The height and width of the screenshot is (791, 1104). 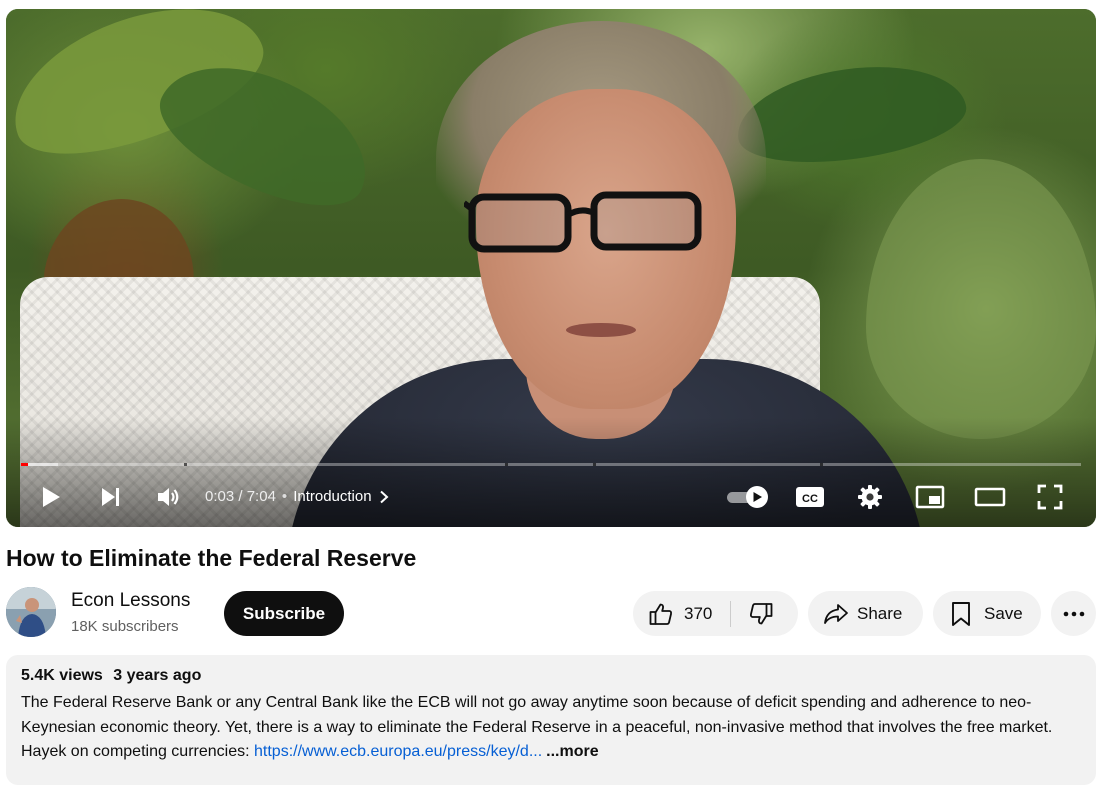 I want to click on chapter-title: Introduction, so click(x=332, y=496).